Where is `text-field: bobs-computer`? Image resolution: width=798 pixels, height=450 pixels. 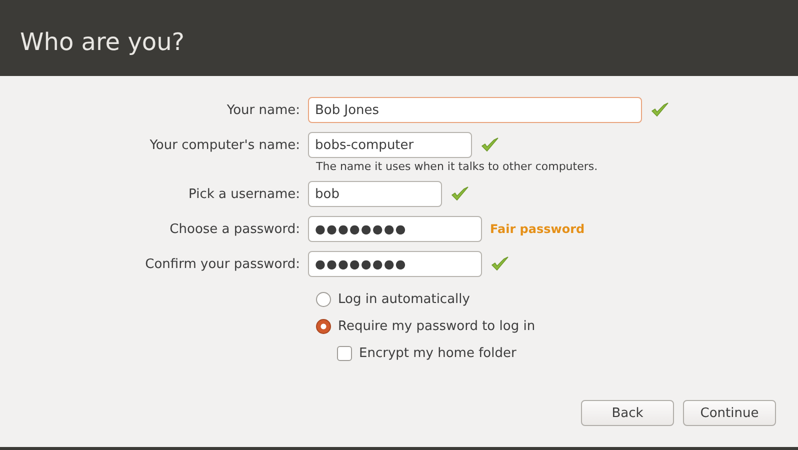 text-field: bobs-computer is located at coordinates (390, 145).